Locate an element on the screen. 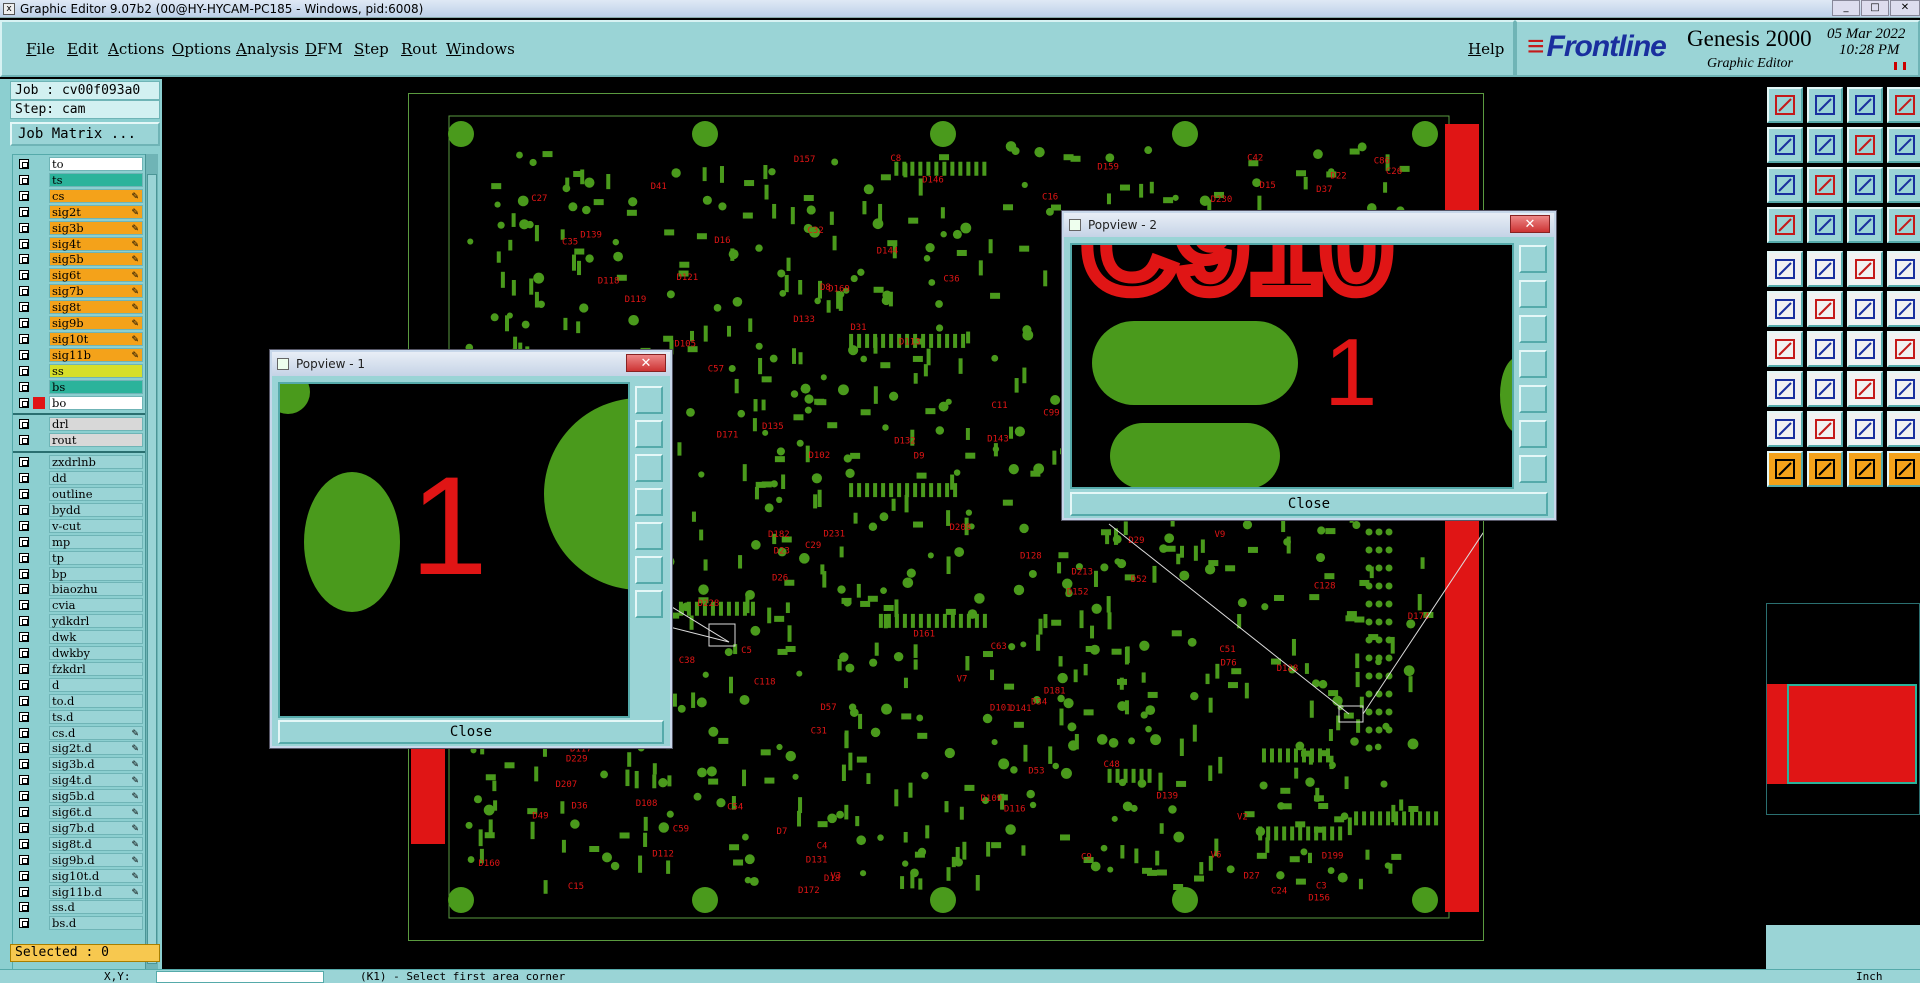 The height and width of the screenshot is (983, 1920). popview-2-viewport: C910 1 is located at coordinates (1292, 366).